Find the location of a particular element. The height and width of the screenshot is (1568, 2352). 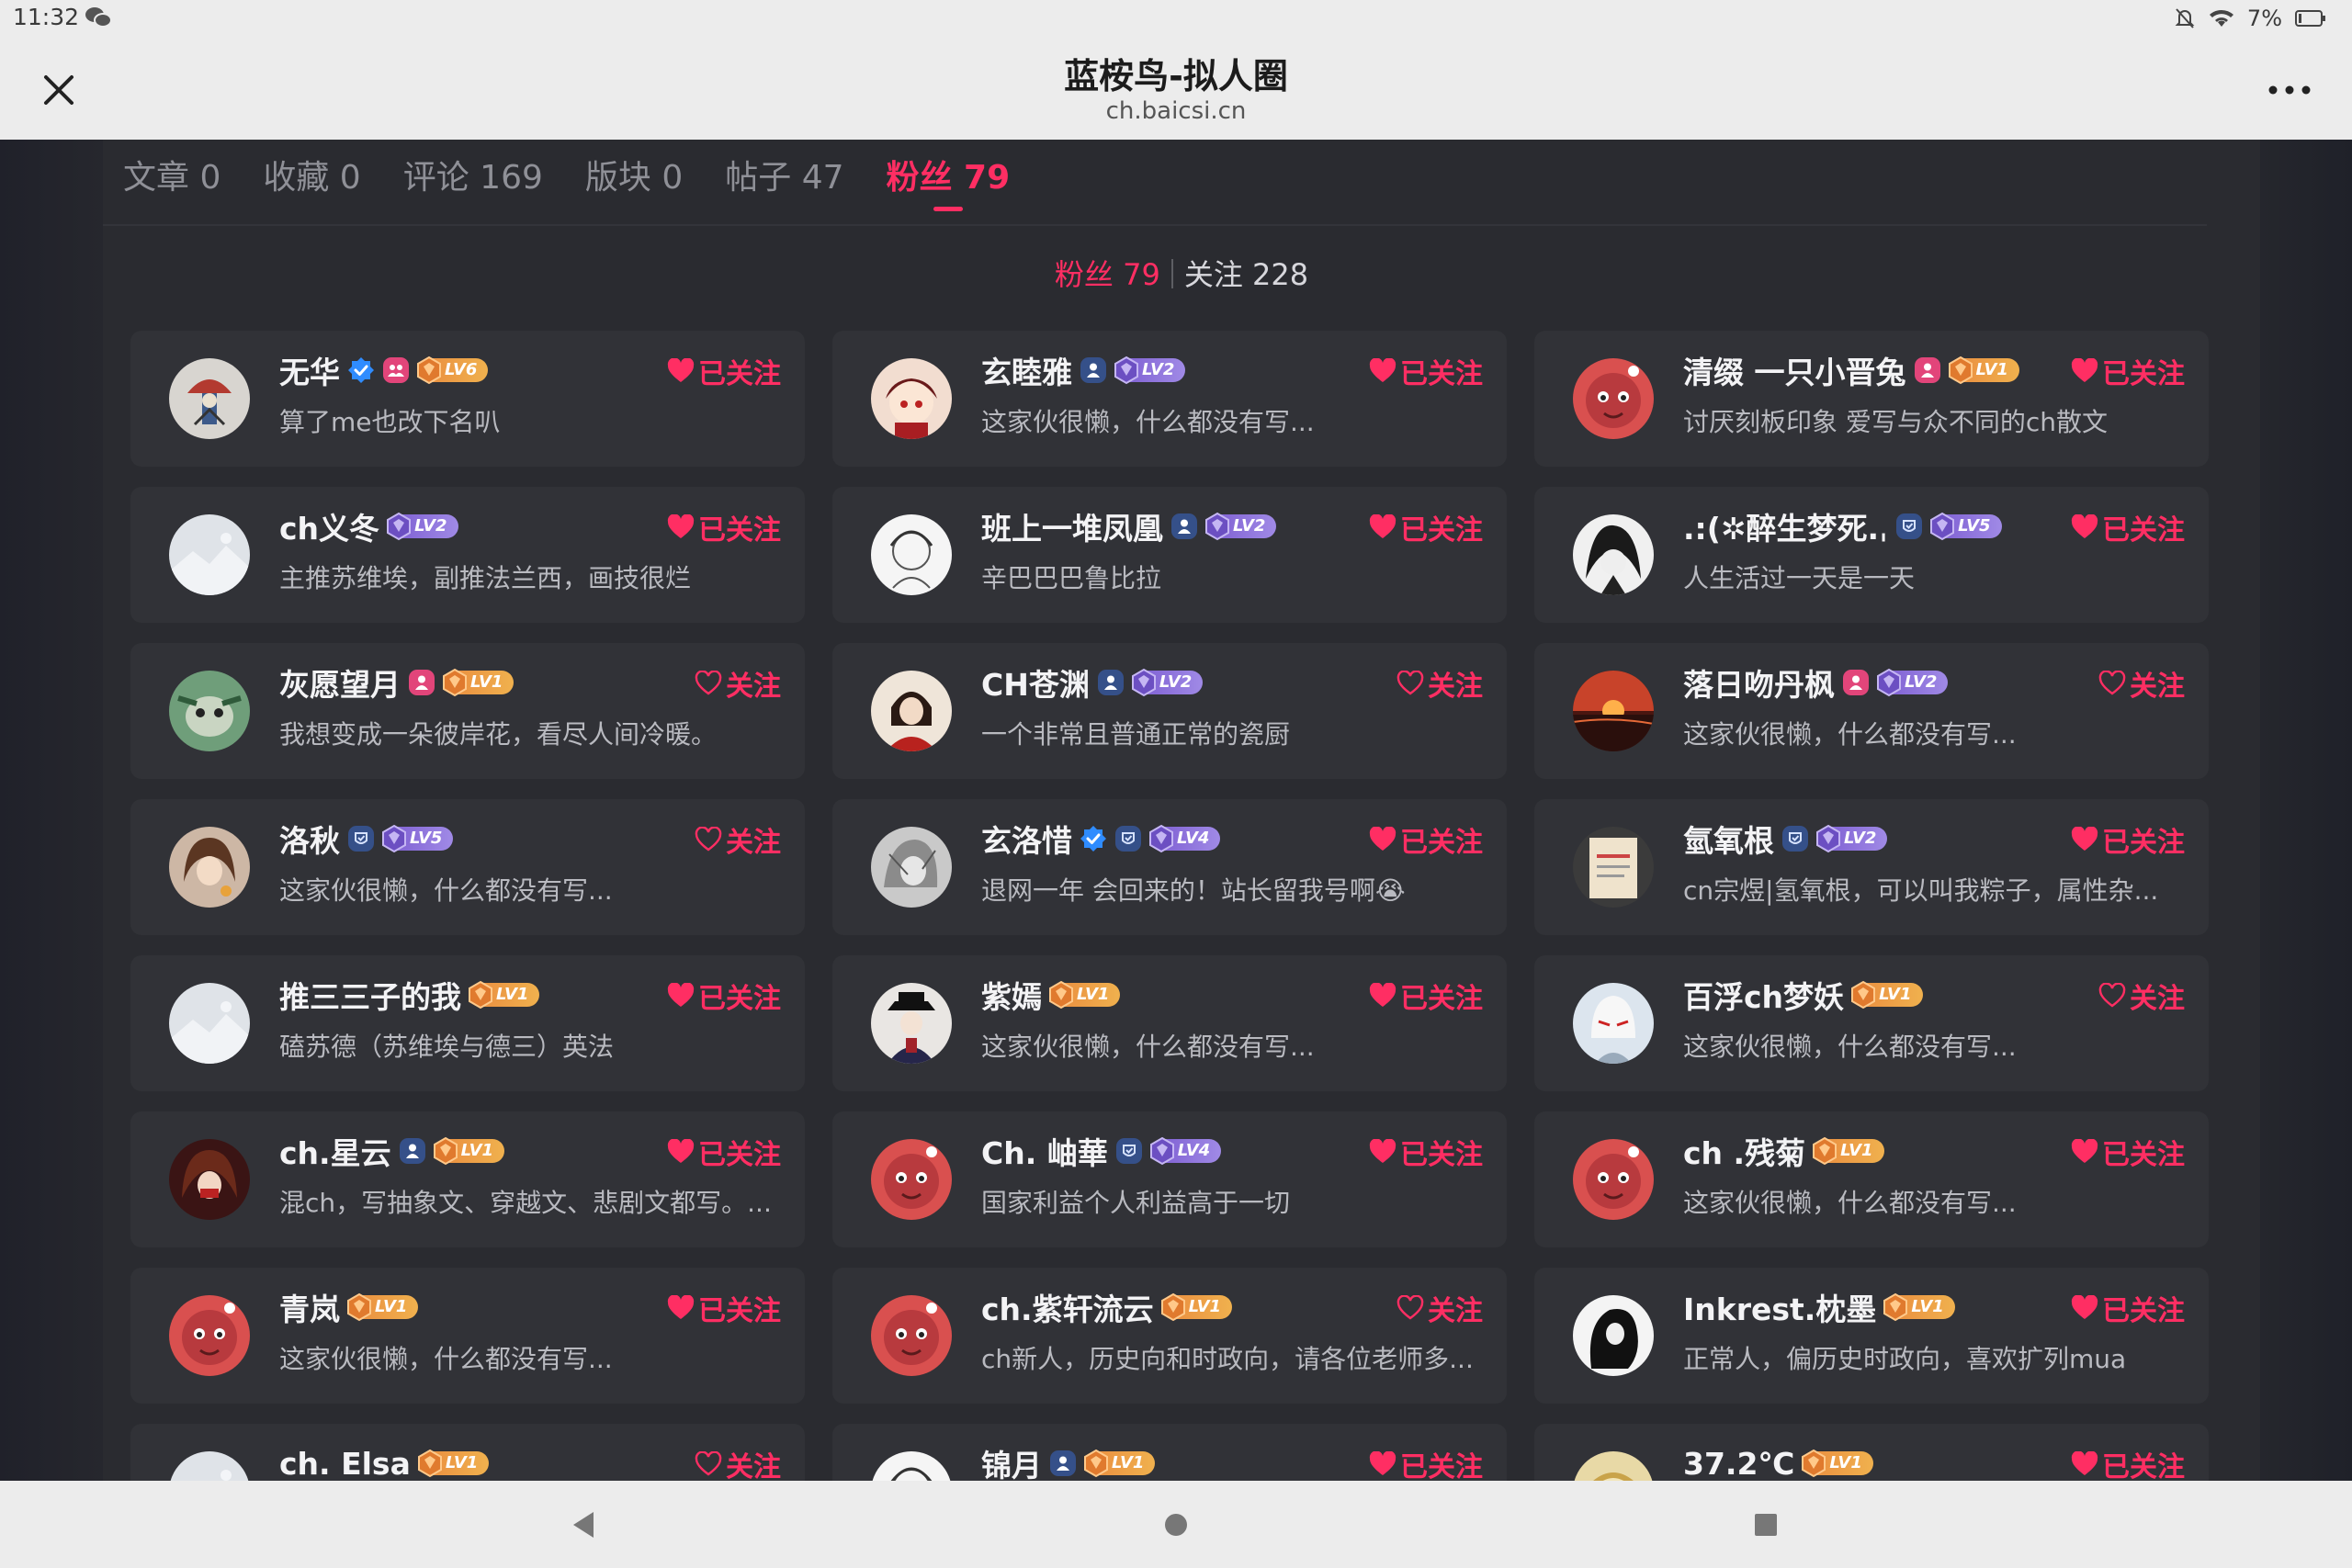

fan-card: 青岚 LV1 这家伙很懒，什么都没有写... 已关注 is located at coordinates (467, 1336).